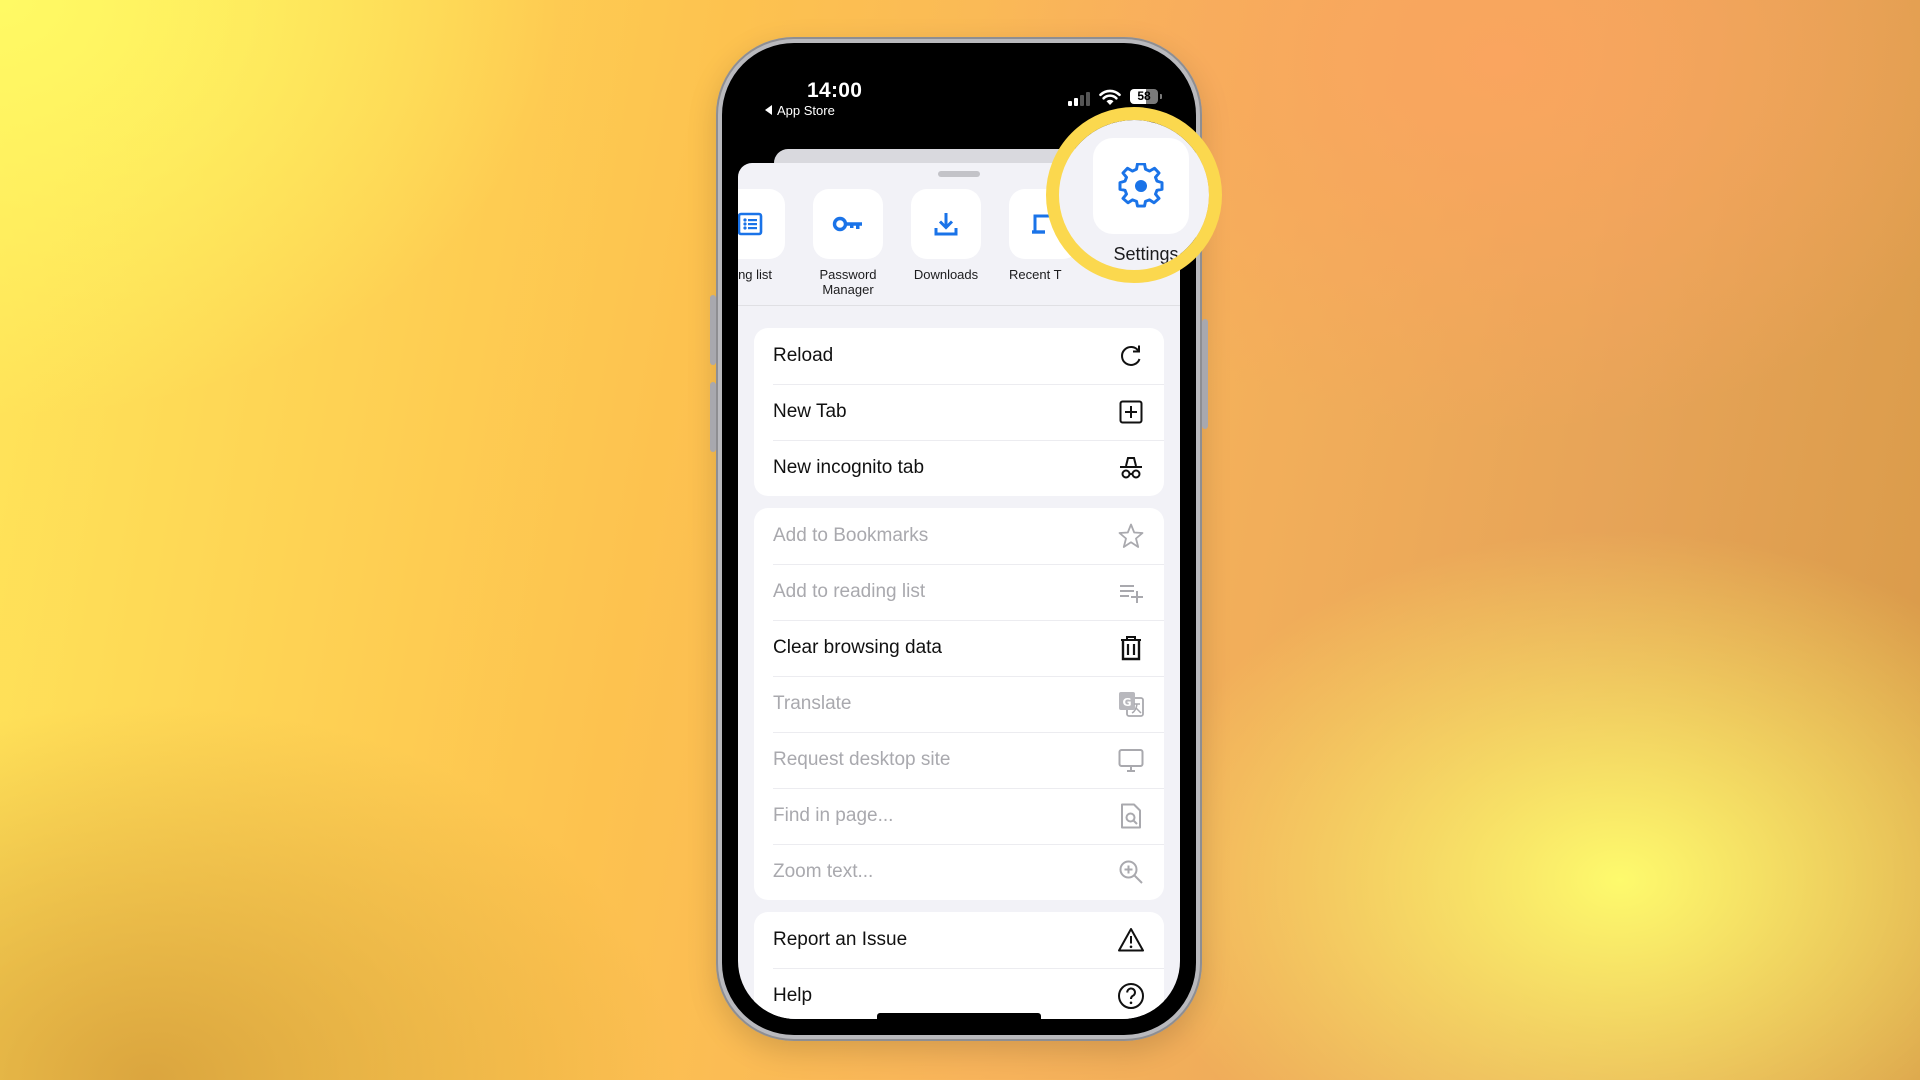  I want to click on download-icon, so click(946, 224).